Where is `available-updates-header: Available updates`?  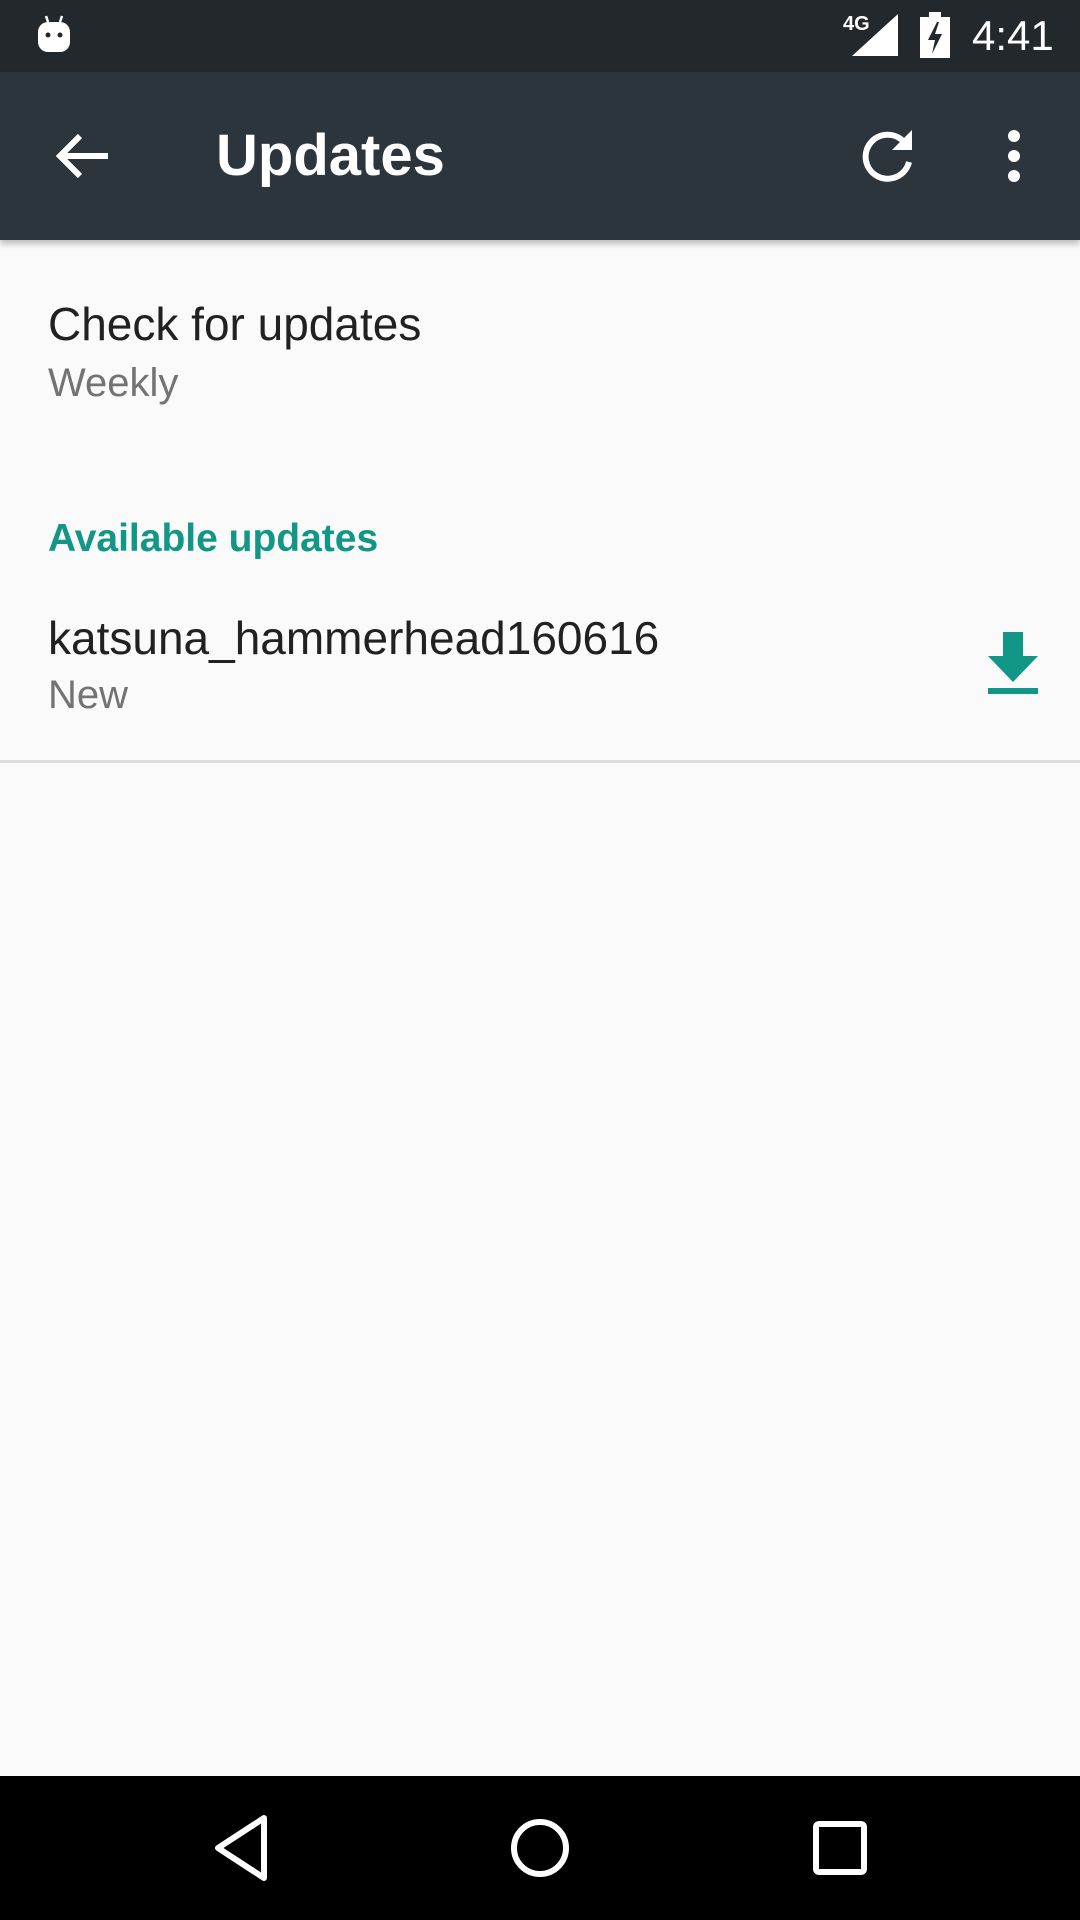
available-updates-header: Available updates is located at coordinates (213, 538).